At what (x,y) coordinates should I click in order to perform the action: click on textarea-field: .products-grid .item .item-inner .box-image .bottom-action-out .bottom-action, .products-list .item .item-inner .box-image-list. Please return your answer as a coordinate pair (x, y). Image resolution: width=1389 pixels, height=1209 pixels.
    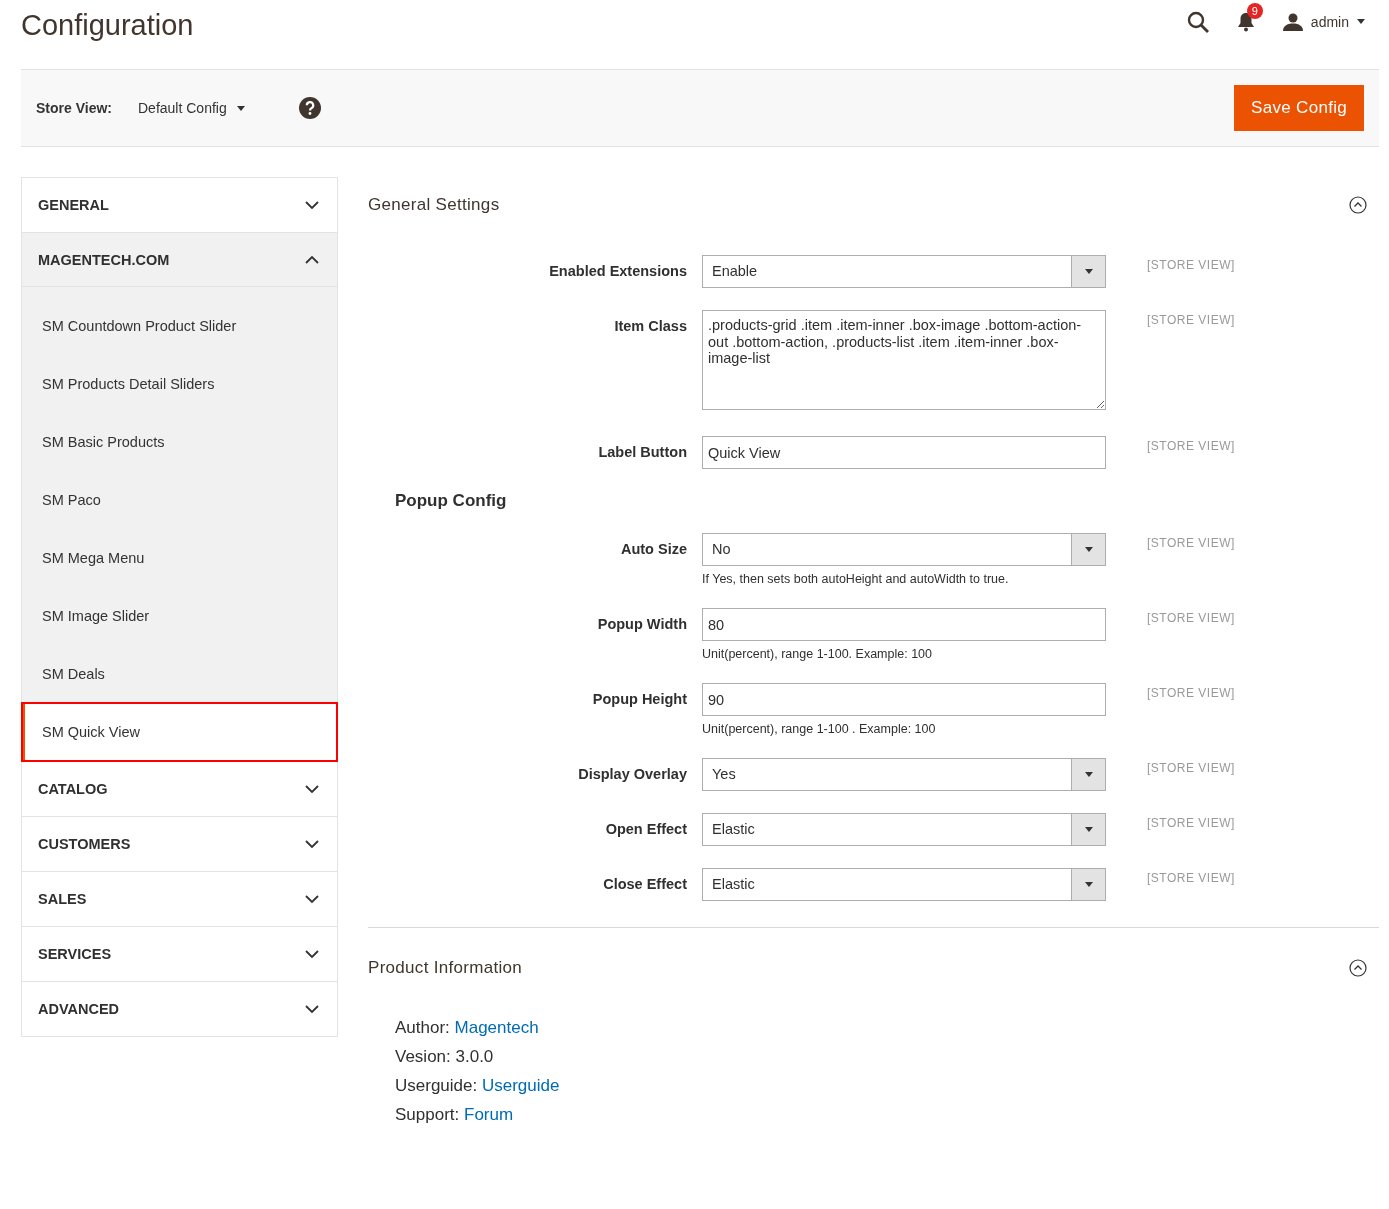
    Looking at the image, I should click on (904, 360).